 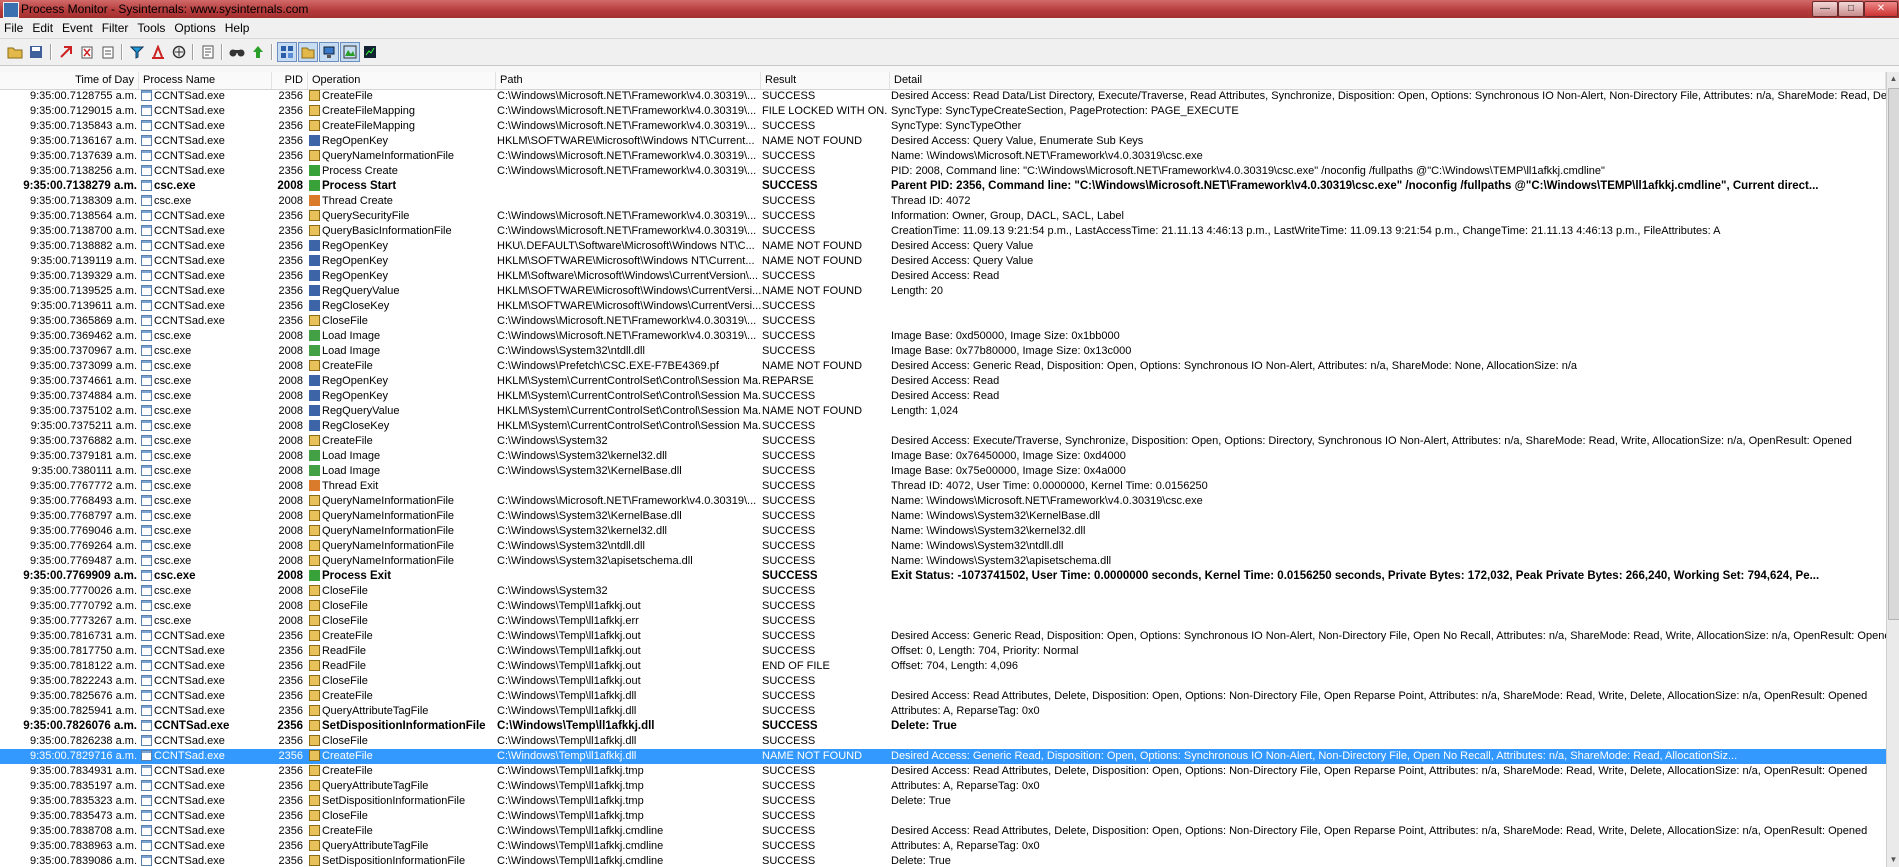 I want to click on process-name: CCNTSad.exe, so click(x=189, y=126).